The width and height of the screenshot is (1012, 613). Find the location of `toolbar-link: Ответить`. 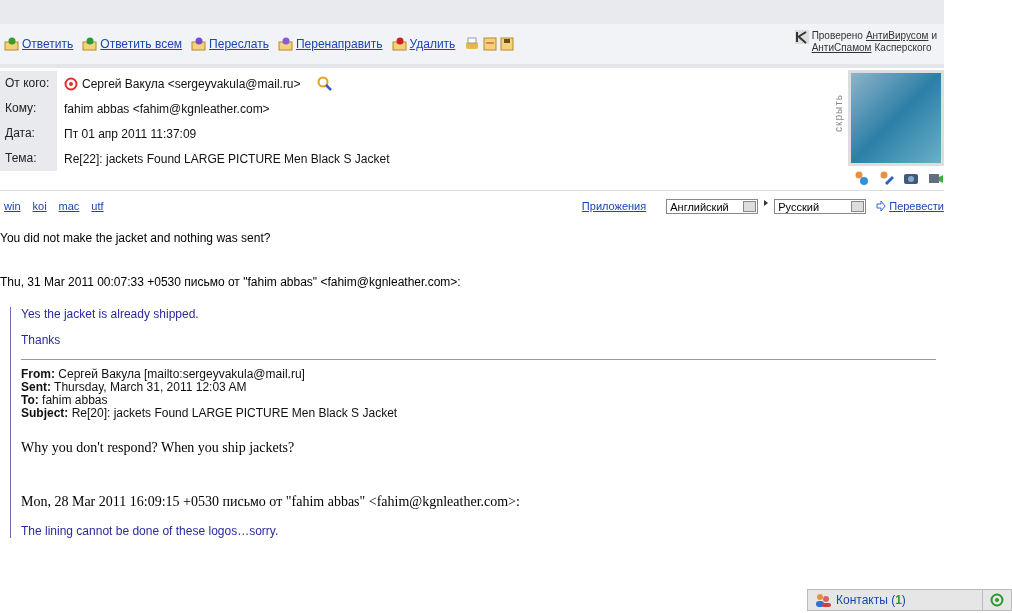

toolbar-link: Ответить is located at coordinates (39, 44).